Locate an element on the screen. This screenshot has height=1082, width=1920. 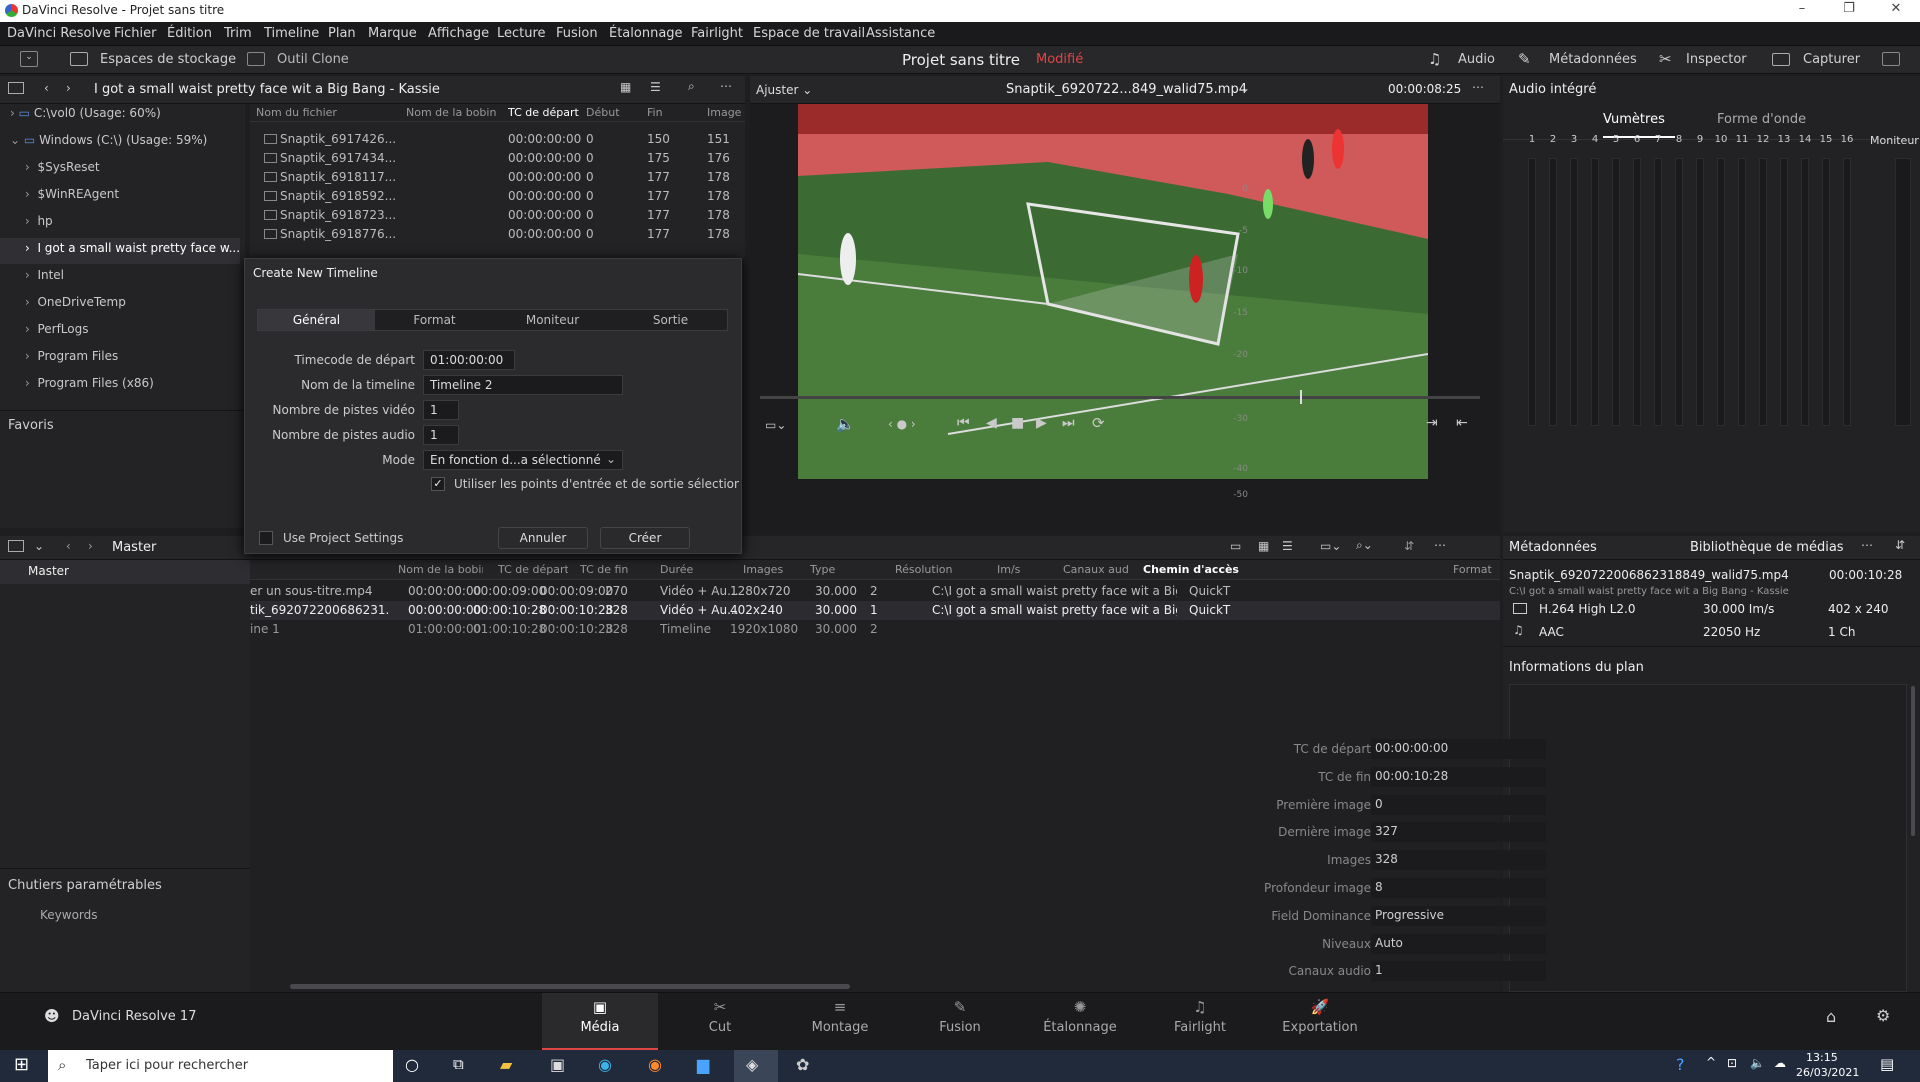
tab-moniteur: Moniteur is located at coordinates (552, 320).